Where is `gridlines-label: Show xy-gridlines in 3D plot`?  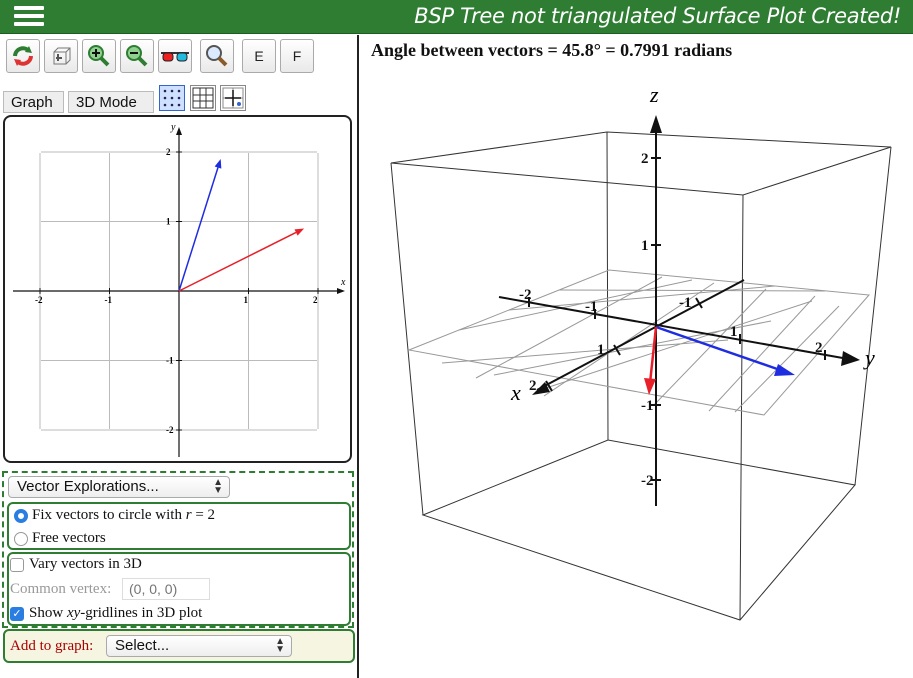
gridlines-label: Show xy-gridlines in 3D plot is located at coordinates (116, 613).